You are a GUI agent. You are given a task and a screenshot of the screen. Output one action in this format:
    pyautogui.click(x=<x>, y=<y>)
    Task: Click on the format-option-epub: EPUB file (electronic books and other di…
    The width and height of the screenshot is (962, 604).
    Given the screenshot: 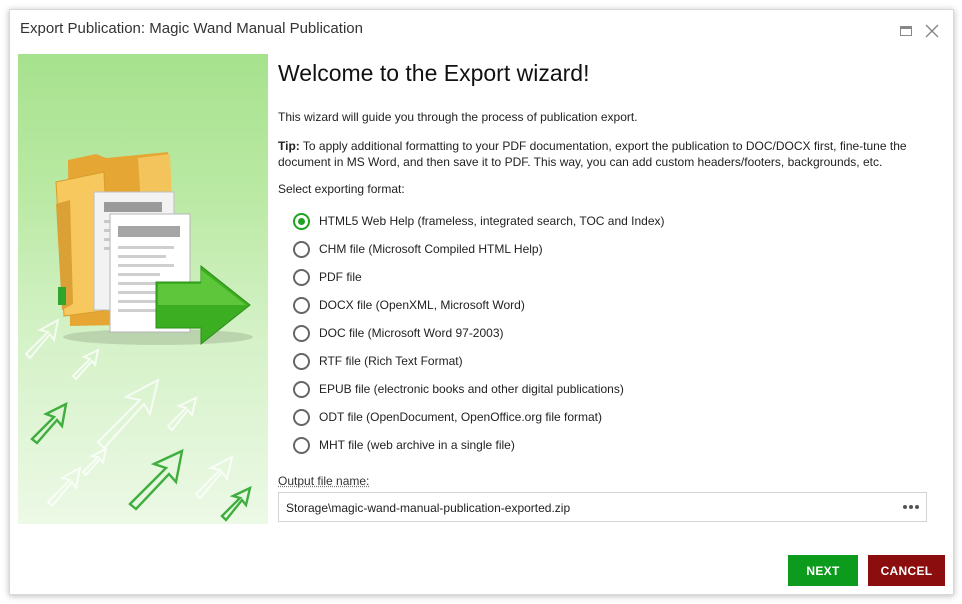 What is the action you would take?
    pyautogui.click(x=479, y=389)
    